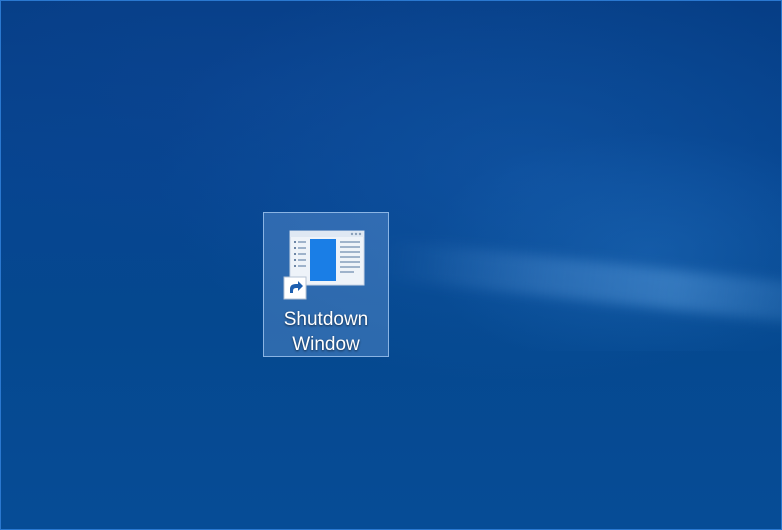  Describe the element at coordinates (295, 288) in the screenshot. I see `shortcut-arrow-icon` at that location.